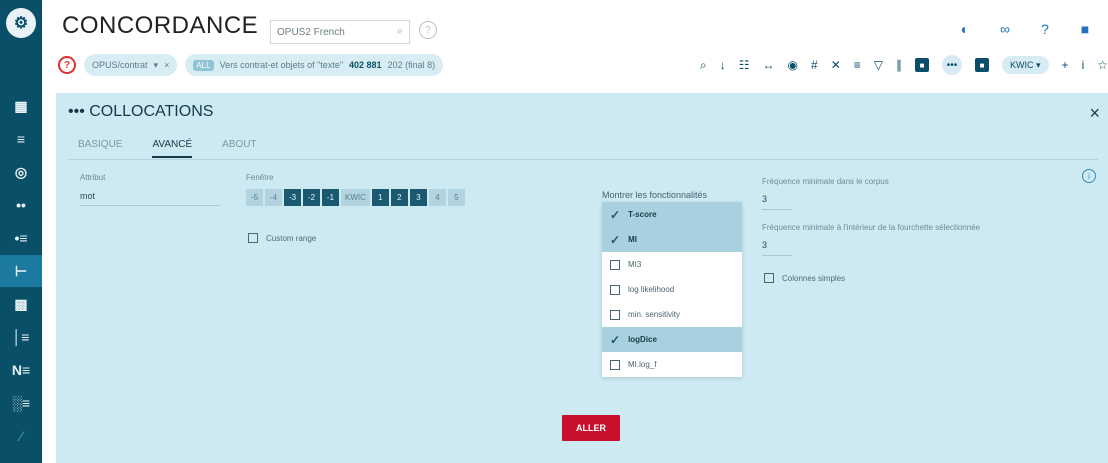 The image size is (1108, 463). What do you see at coordinates (21, 172) in the screenshot?
I see `target-icon: ◎` at bounding box center [21, 172].